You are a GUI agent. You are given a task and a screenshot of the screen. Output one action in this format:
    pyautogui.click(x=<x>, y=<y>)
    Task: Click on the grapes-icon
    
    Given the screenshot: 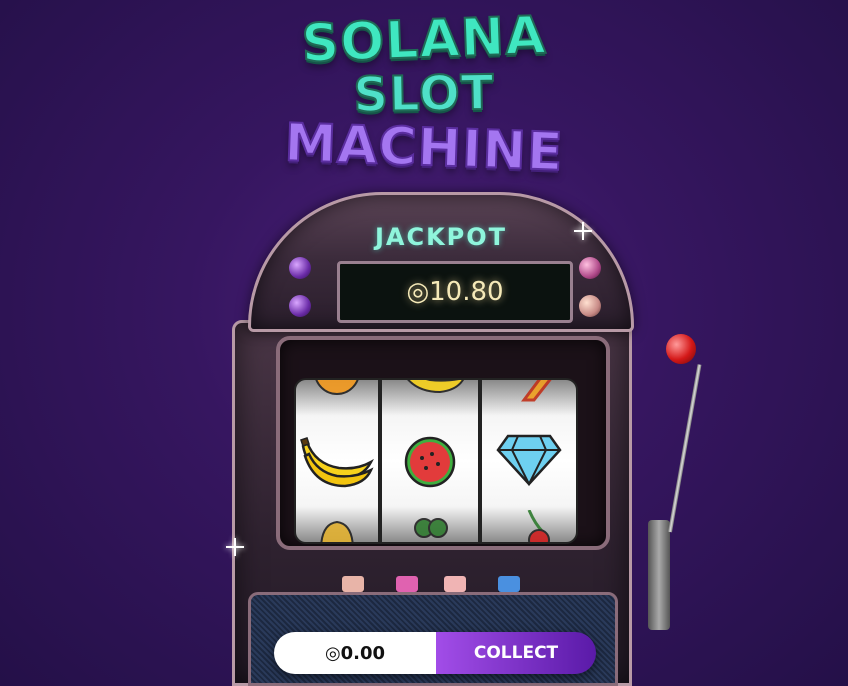 What is the action you would take?
    pyautogui.click(x=430, y=526)
    